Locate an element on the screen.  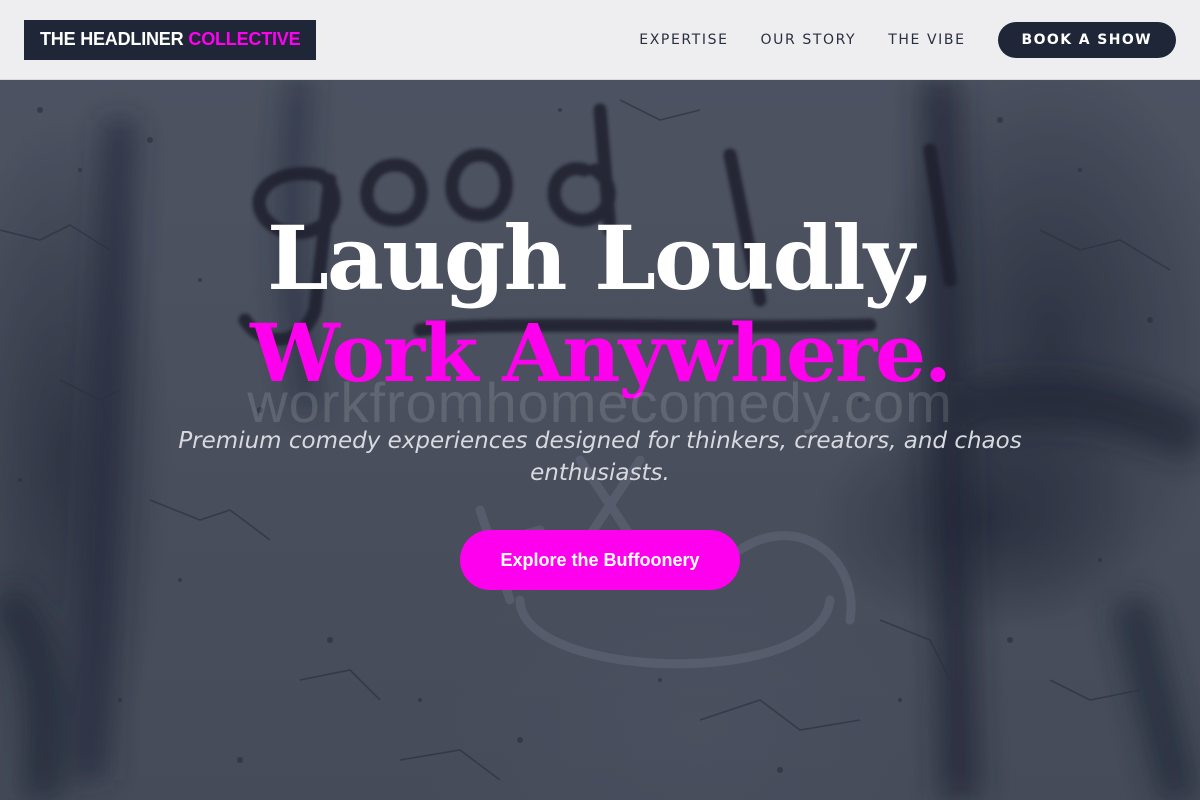
main-nav: EXPERTISE OUR STORY THE VIBE BOOK A SHOW is located at coordinates (907, 39).